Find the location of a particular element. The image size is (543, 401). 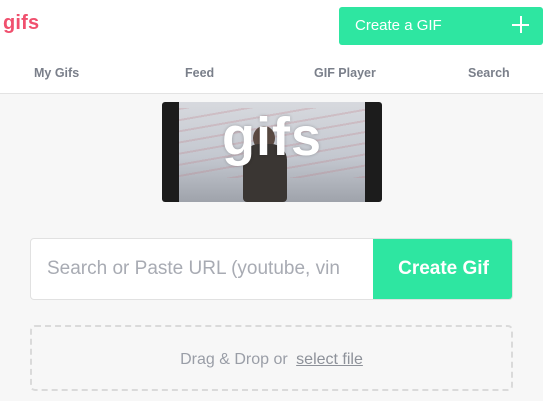

create-gif-button: Create a GIF is located at coordinates (441, 26).